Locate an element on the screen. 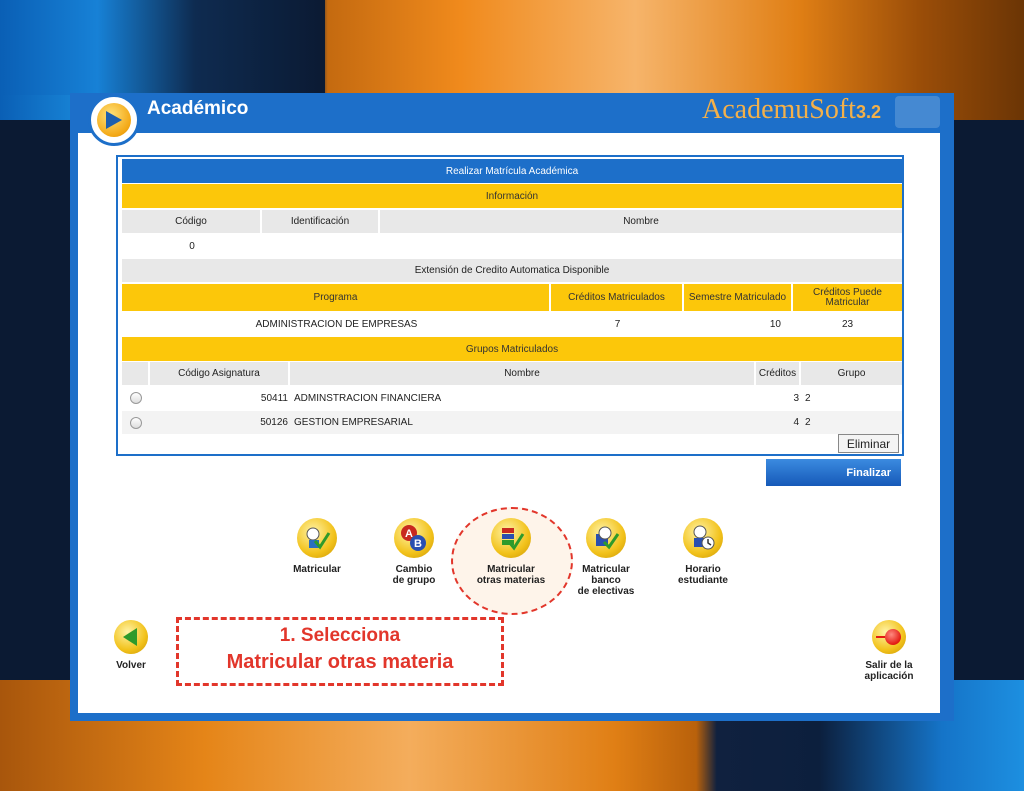 This screenshot has height=791, width=1024. program-row: ADMINISTRACION DE EMPRESAS 7 10 23 is located at coordinates (512, 324).